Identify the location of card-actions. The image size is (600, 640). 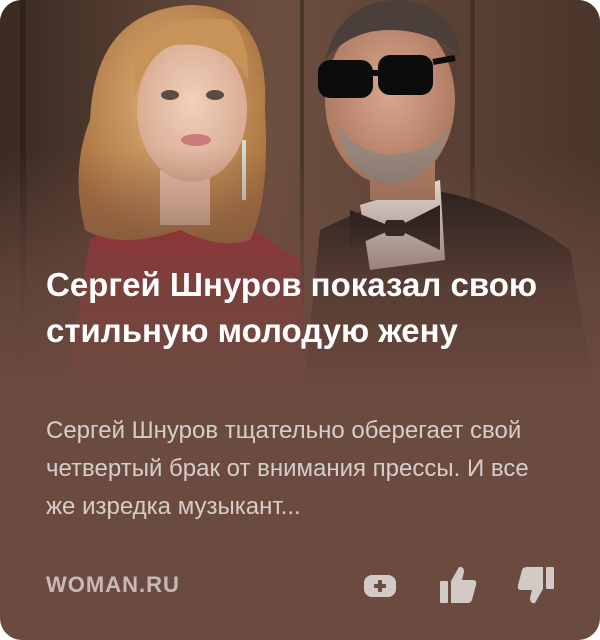
(443, 585).